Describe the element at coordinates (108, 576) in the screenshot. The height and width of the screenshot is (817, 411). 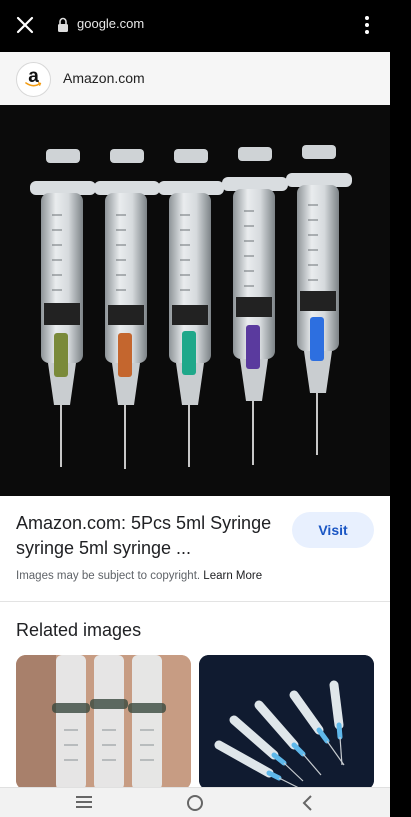
I see `copyright-text: Images may be subject to copyright.` at that location.